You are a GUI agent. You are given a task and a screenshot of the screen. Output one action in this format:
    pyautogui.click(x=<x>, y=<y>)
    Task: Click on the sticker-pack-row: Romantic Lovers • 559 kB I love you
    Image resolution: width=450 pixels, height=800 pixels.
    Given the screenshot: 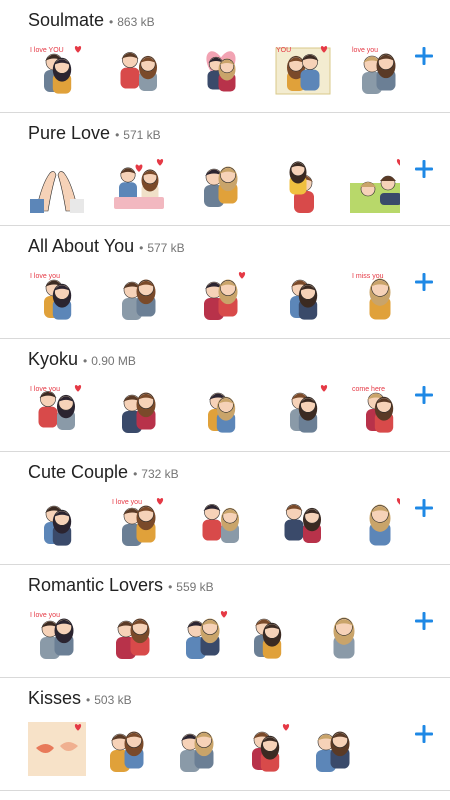 What is the action you would take?
    pyautogui.click(x=225, y=621)
    